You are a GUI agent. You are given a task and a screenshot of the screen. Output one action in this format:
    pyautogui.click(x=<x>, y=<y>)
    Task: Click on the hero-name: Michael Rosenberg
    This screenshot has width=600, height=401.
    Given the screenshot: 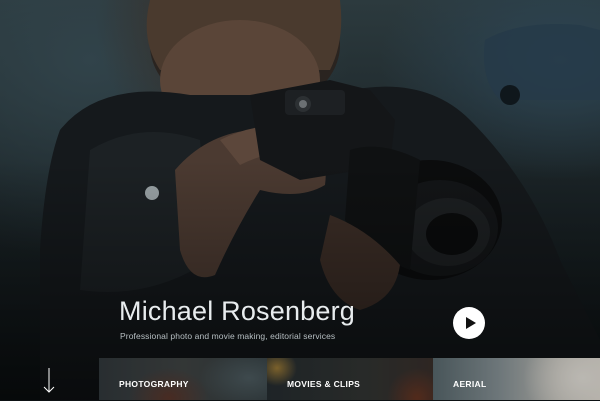 What is the action you would take?
    pyautogui.click(x=237, y=311)
    